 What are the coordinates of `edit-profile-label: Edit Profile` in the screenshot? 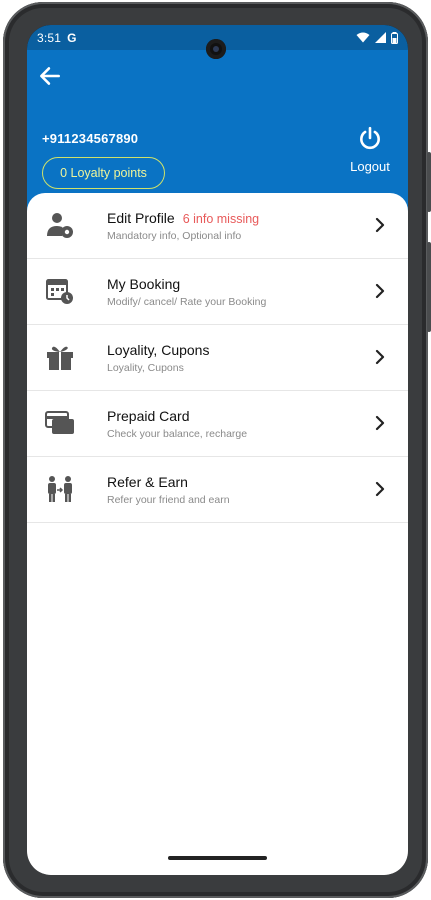 It's located at (141, 218).